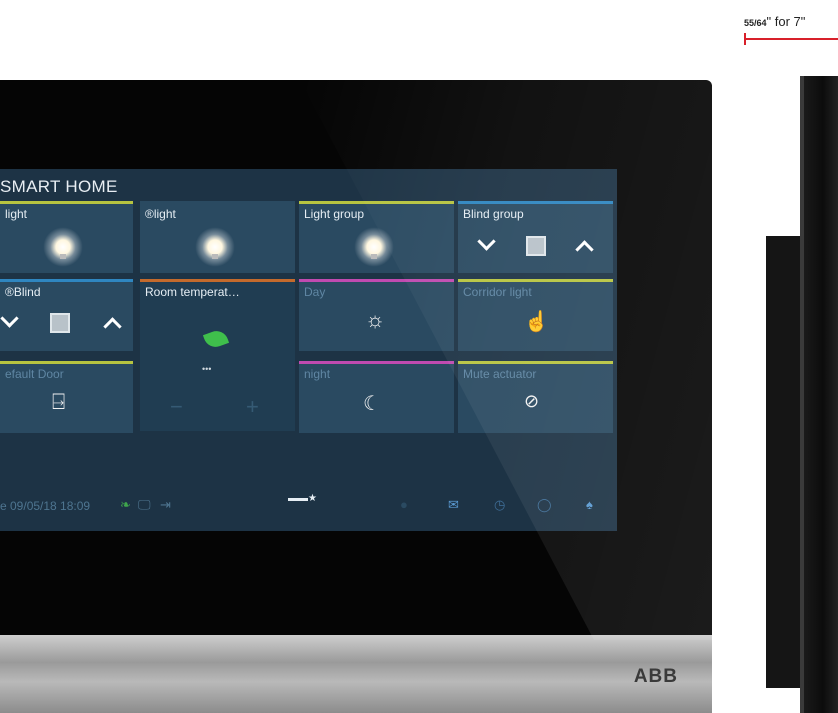  What do you see at coordinates (786, 21) in the screenshot?
I see `dimension-suffix: " for 7"` at bounding box center [786, 21].